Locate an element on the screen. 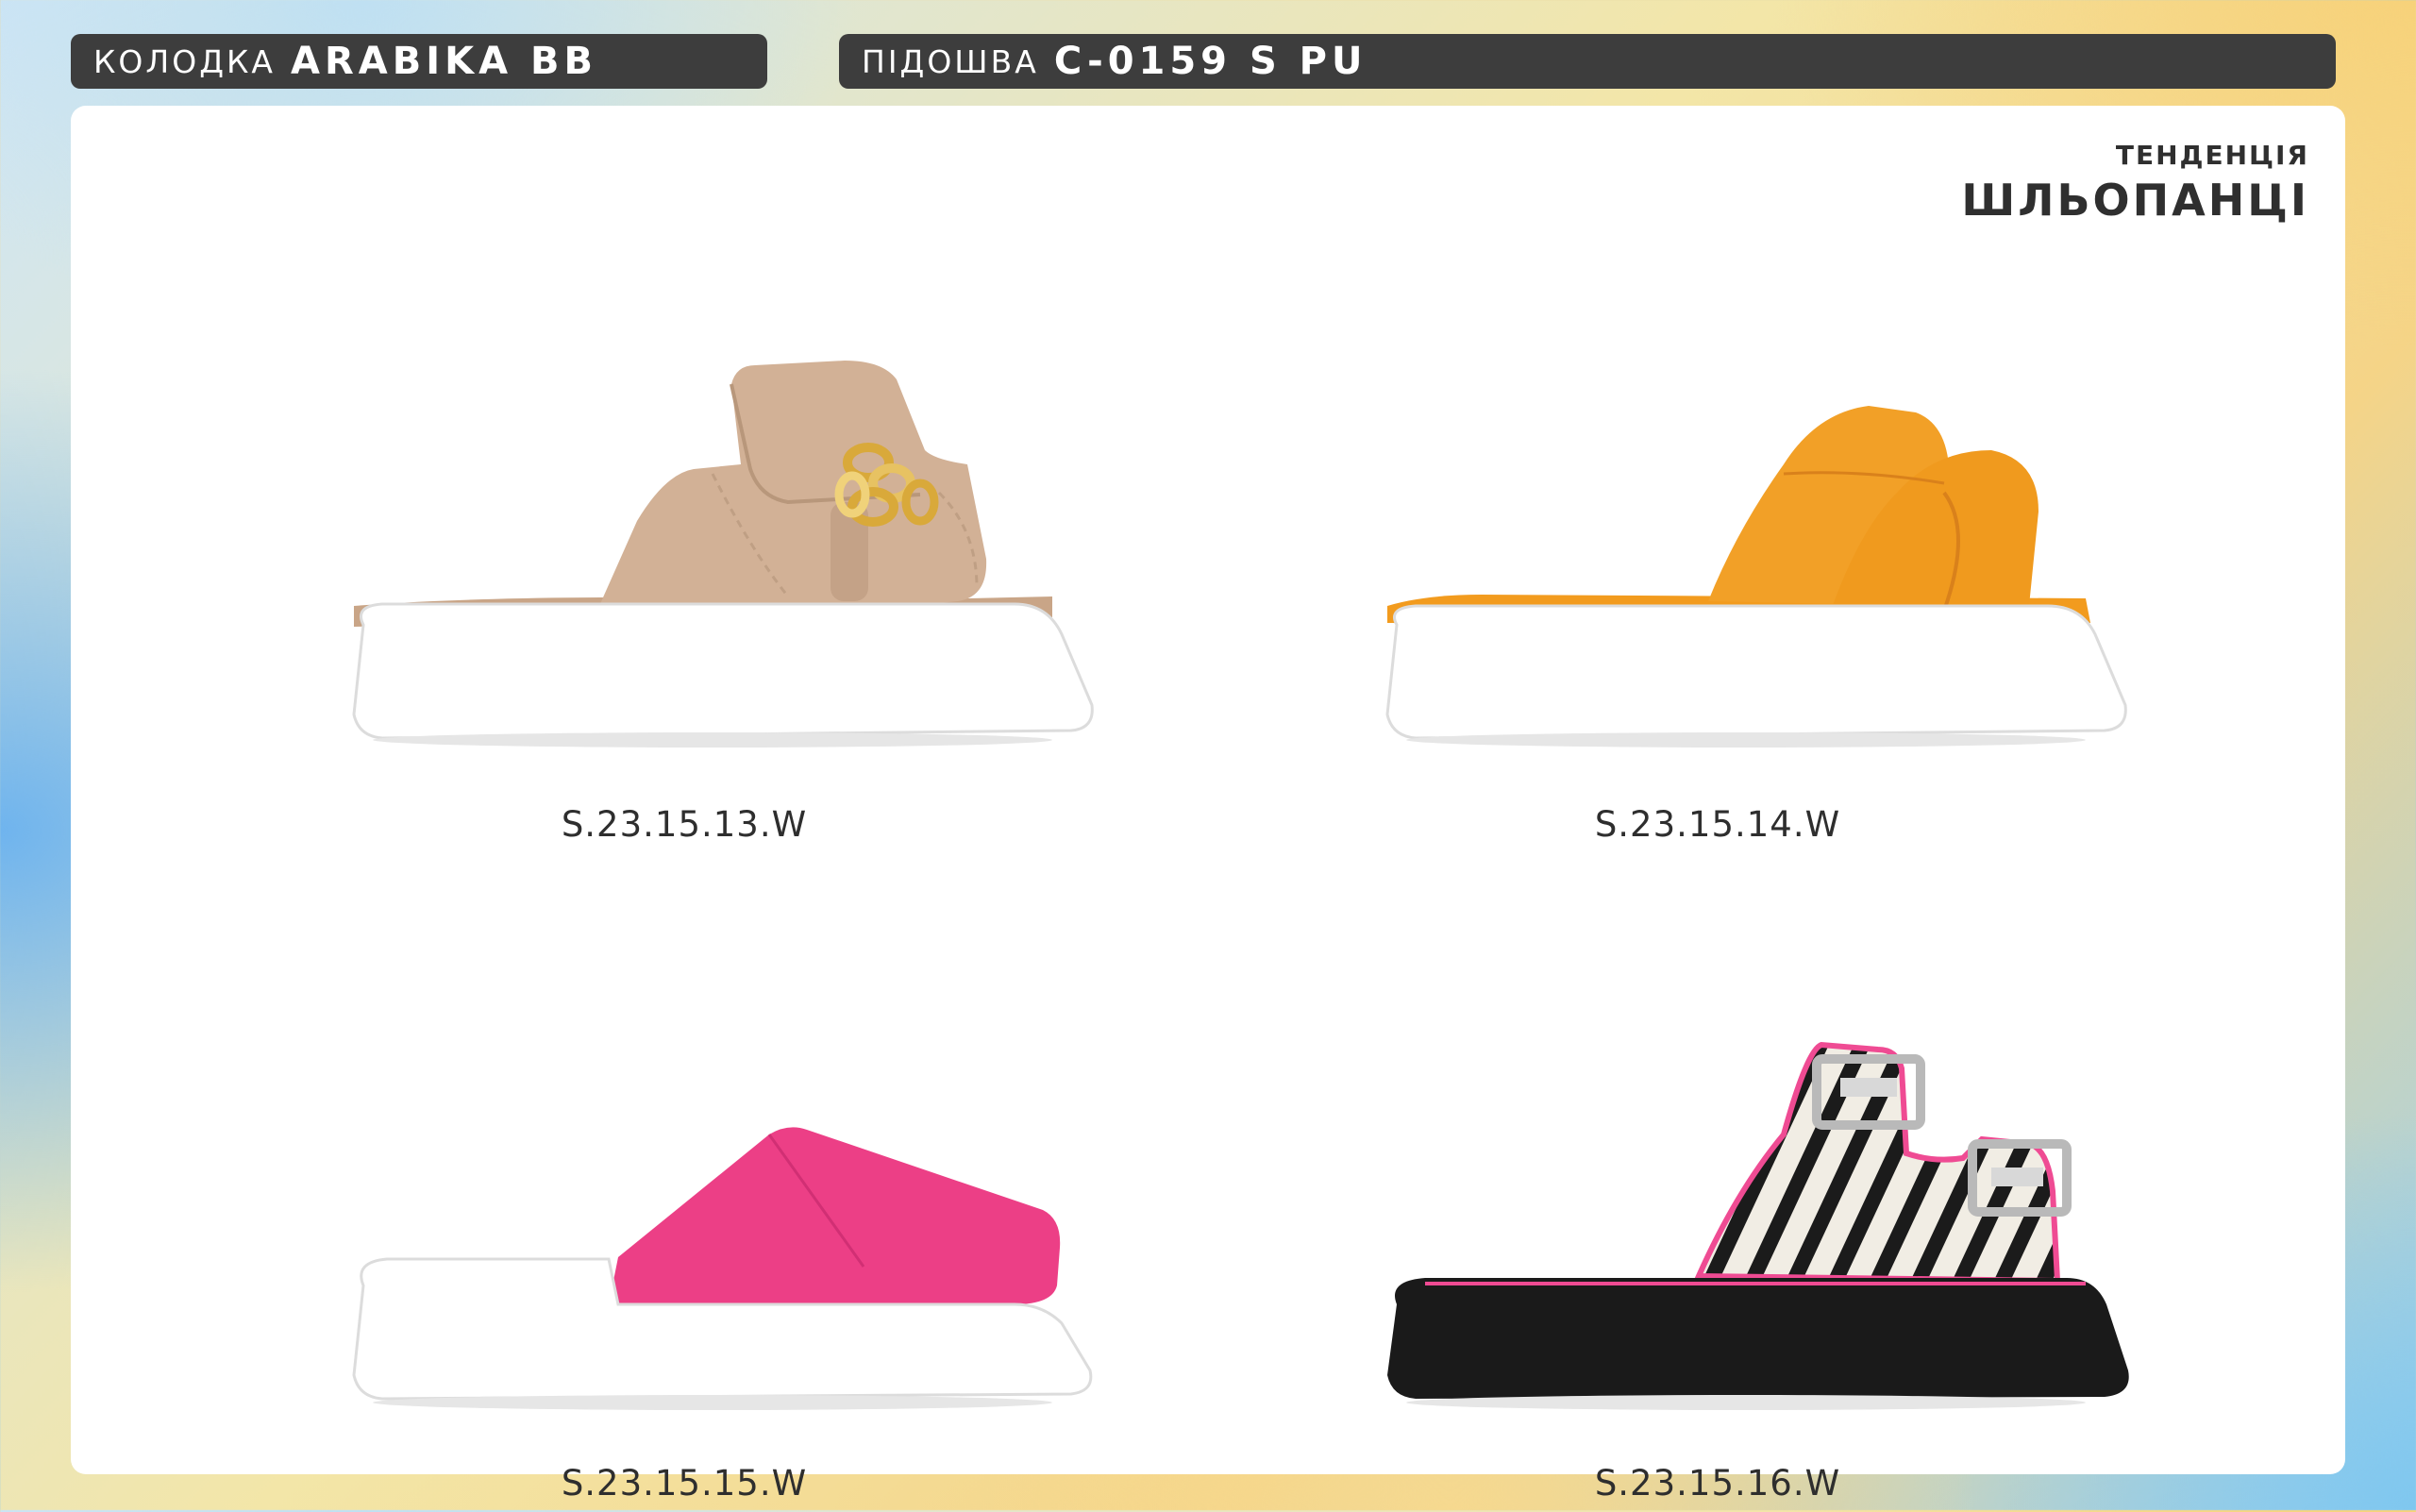 The height and width of the screenshot is (1512, 2416). sole-value: C-0159 S PU is located at coordinates (1210, 62).